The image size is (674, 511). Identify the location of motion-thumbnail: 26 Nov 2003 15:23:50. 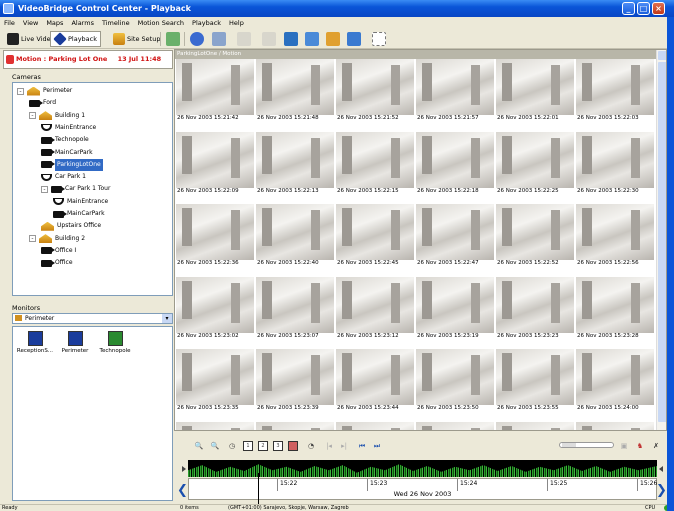
(455, 380).